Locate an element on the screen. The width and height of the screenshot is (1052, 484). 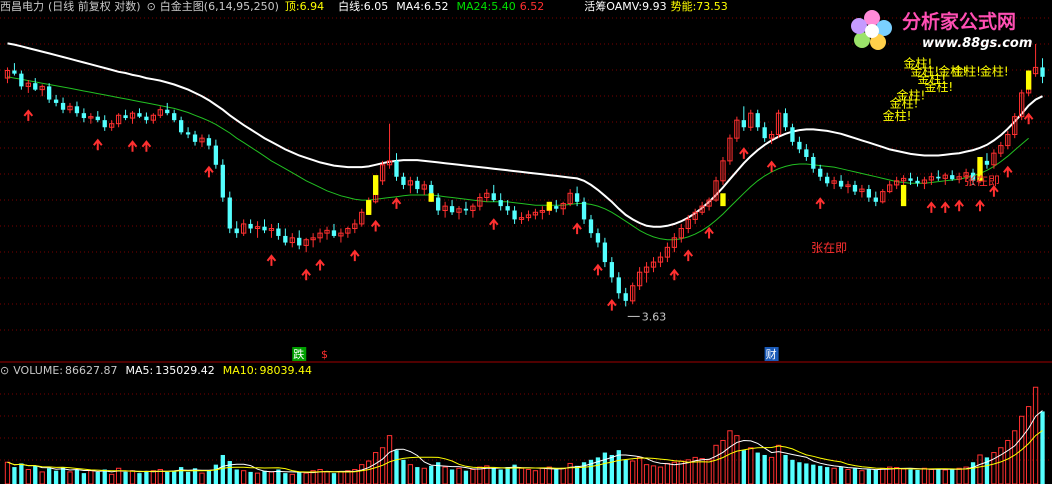
indicator-name: 白金主图 is located at coordinates (181, 6).